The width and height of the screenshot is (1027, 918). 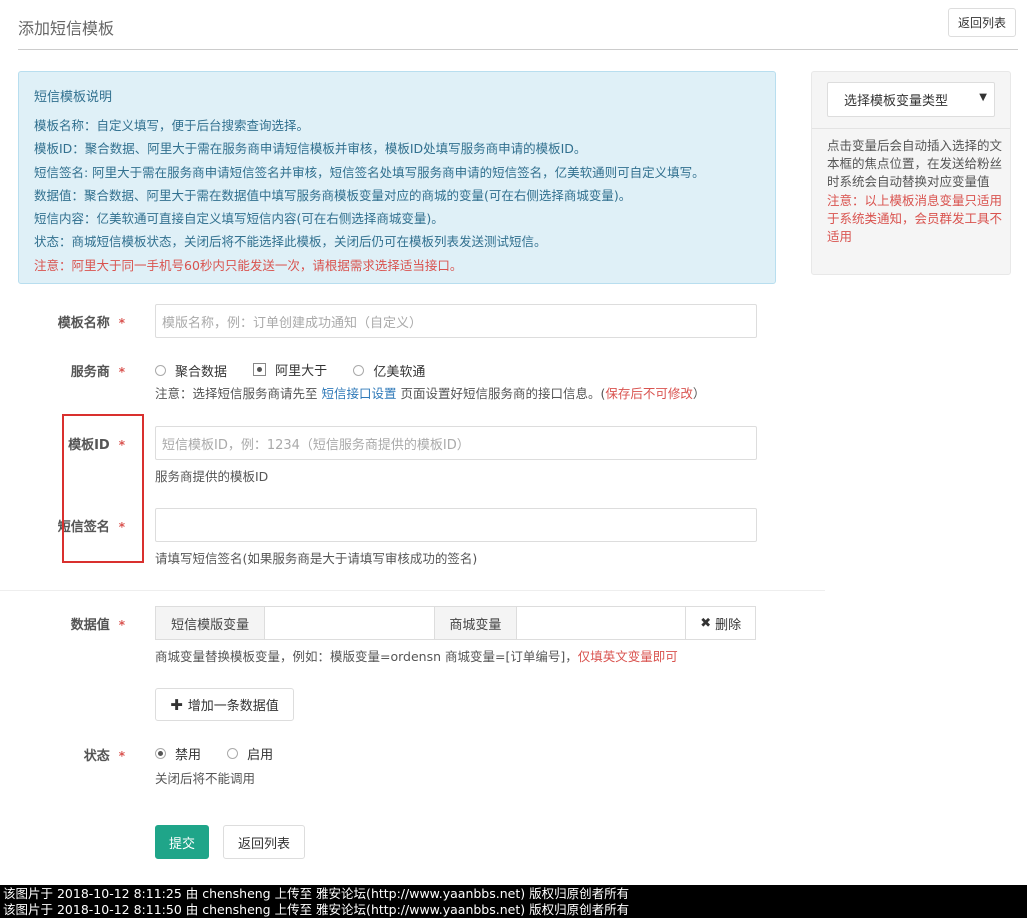 I want to click on template-id-placeholder: 短信模板ID，例：1234（短信服务商提供的模板ID）, so click(x=316, y=445).